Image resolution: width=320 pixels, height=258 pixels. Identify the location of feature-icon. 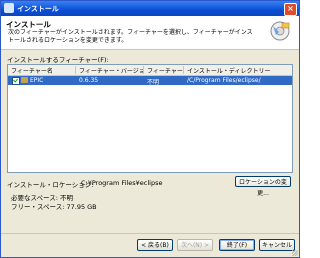
(24, 80).